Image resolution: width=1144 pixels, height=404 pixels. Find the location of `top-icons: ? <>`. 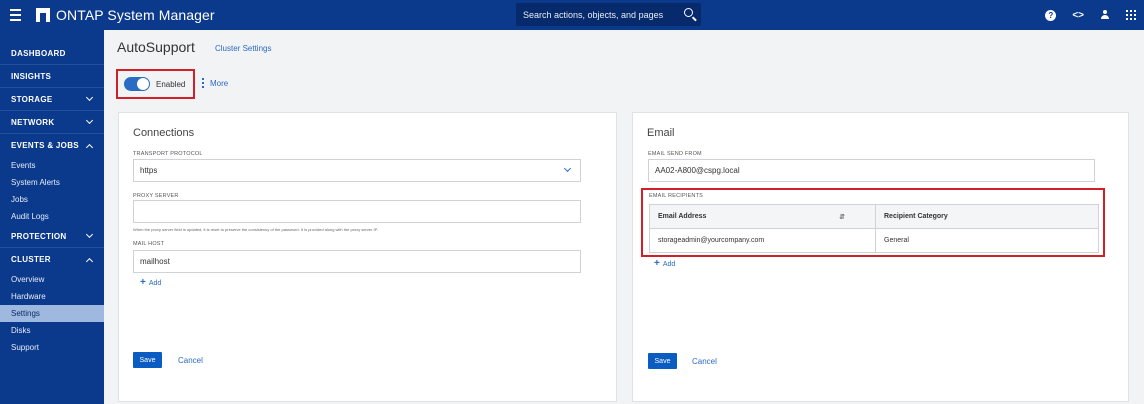

top-icons: ? <> is located at coordinates (1090, 15).